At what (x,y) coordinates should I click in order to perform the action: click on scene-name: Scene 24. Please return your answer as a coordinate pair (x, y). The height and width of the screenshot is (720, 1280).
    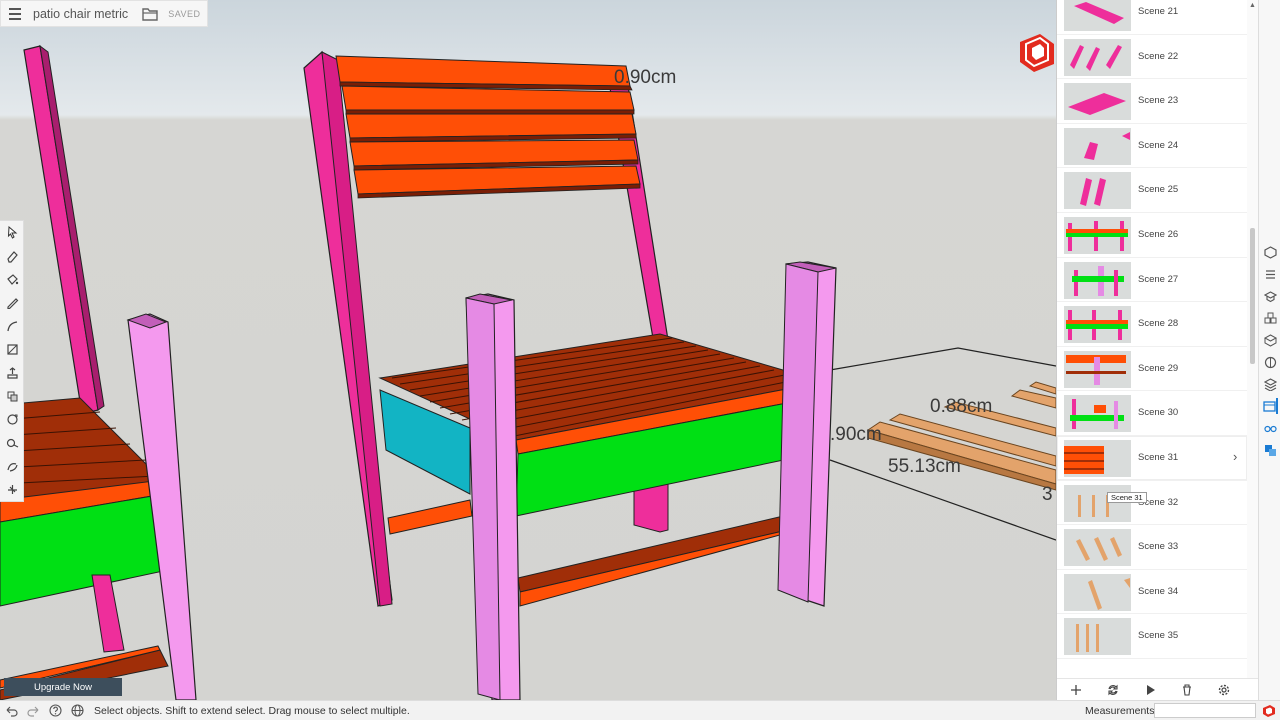
    Looking at the image, I should click on (1158, 145).